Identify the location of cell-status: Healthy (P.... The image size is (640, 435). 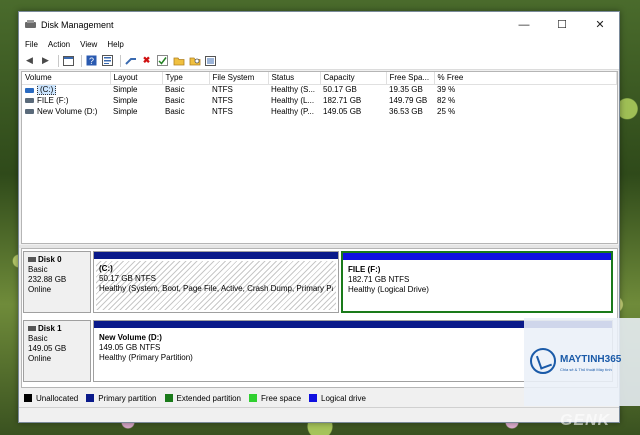
(292, 111).